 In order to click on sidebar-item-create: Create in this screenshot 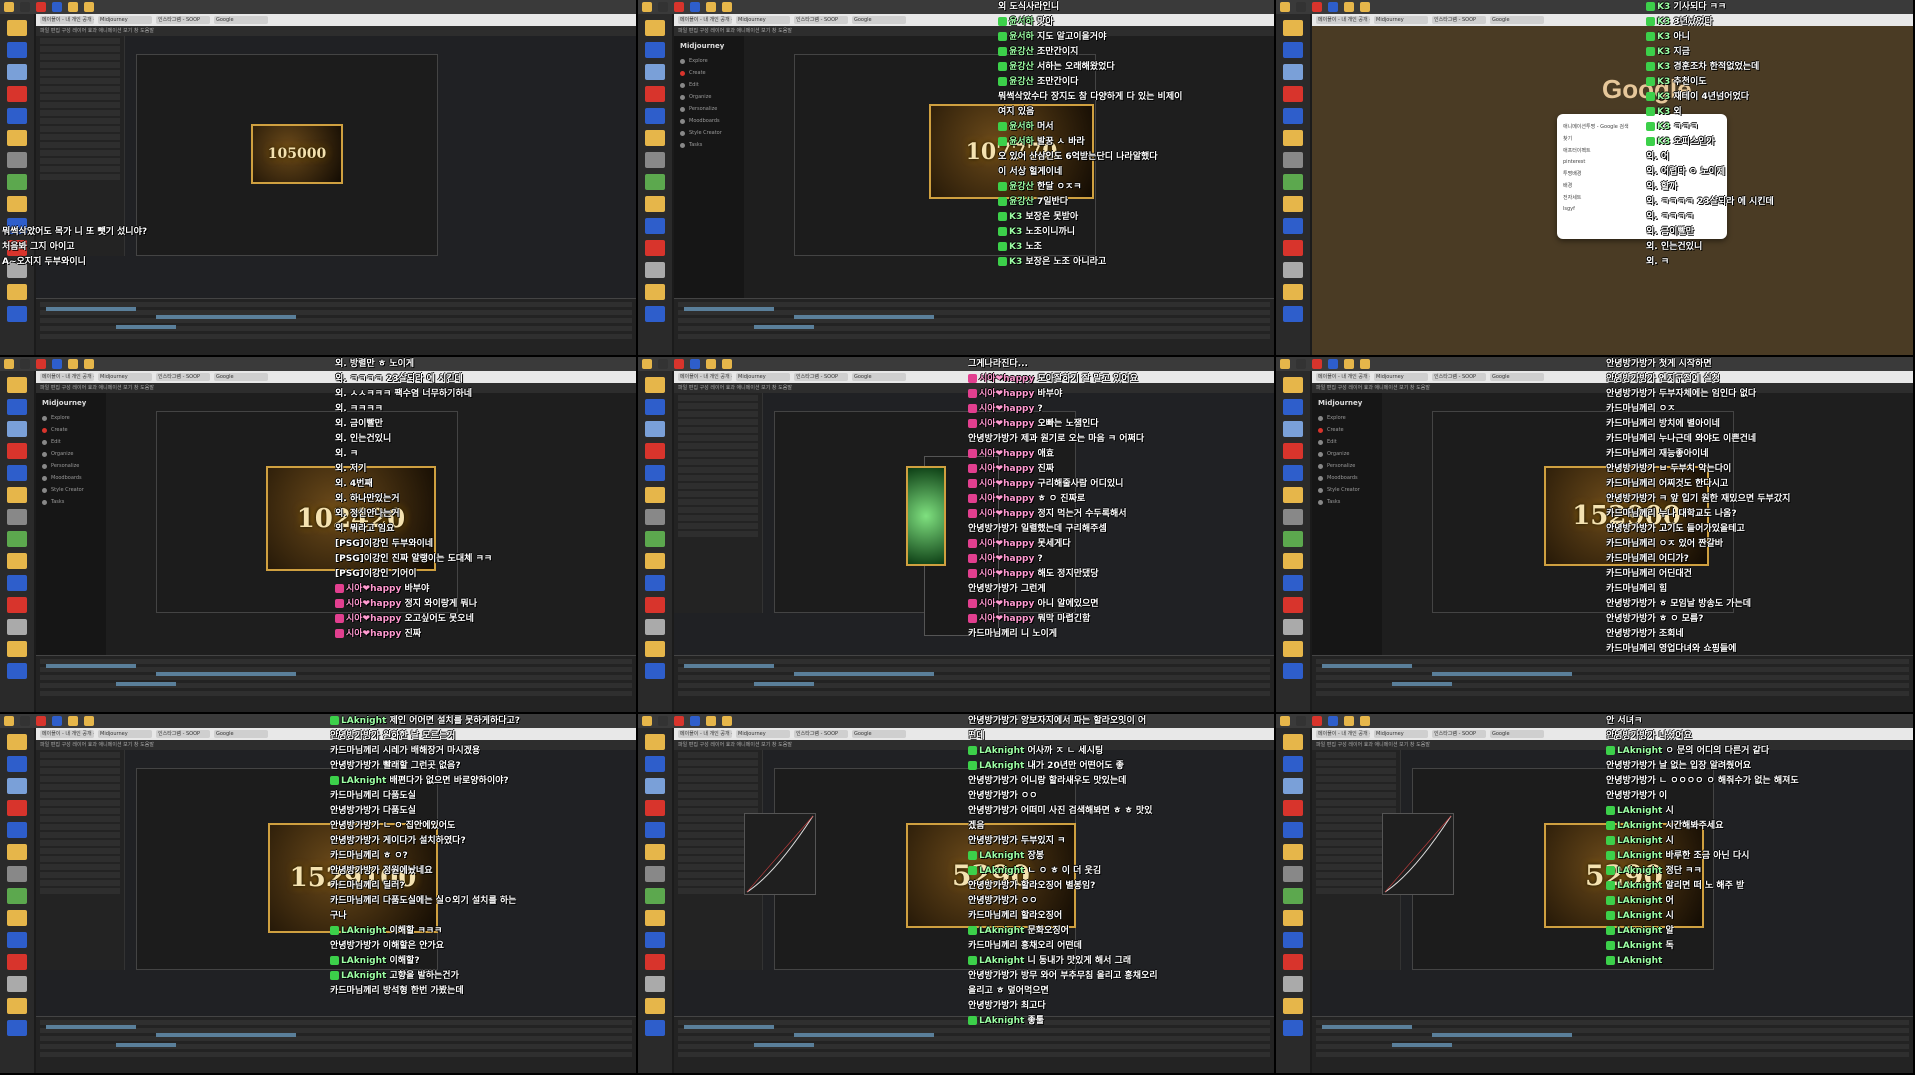, I will do `click(71, 430)`.